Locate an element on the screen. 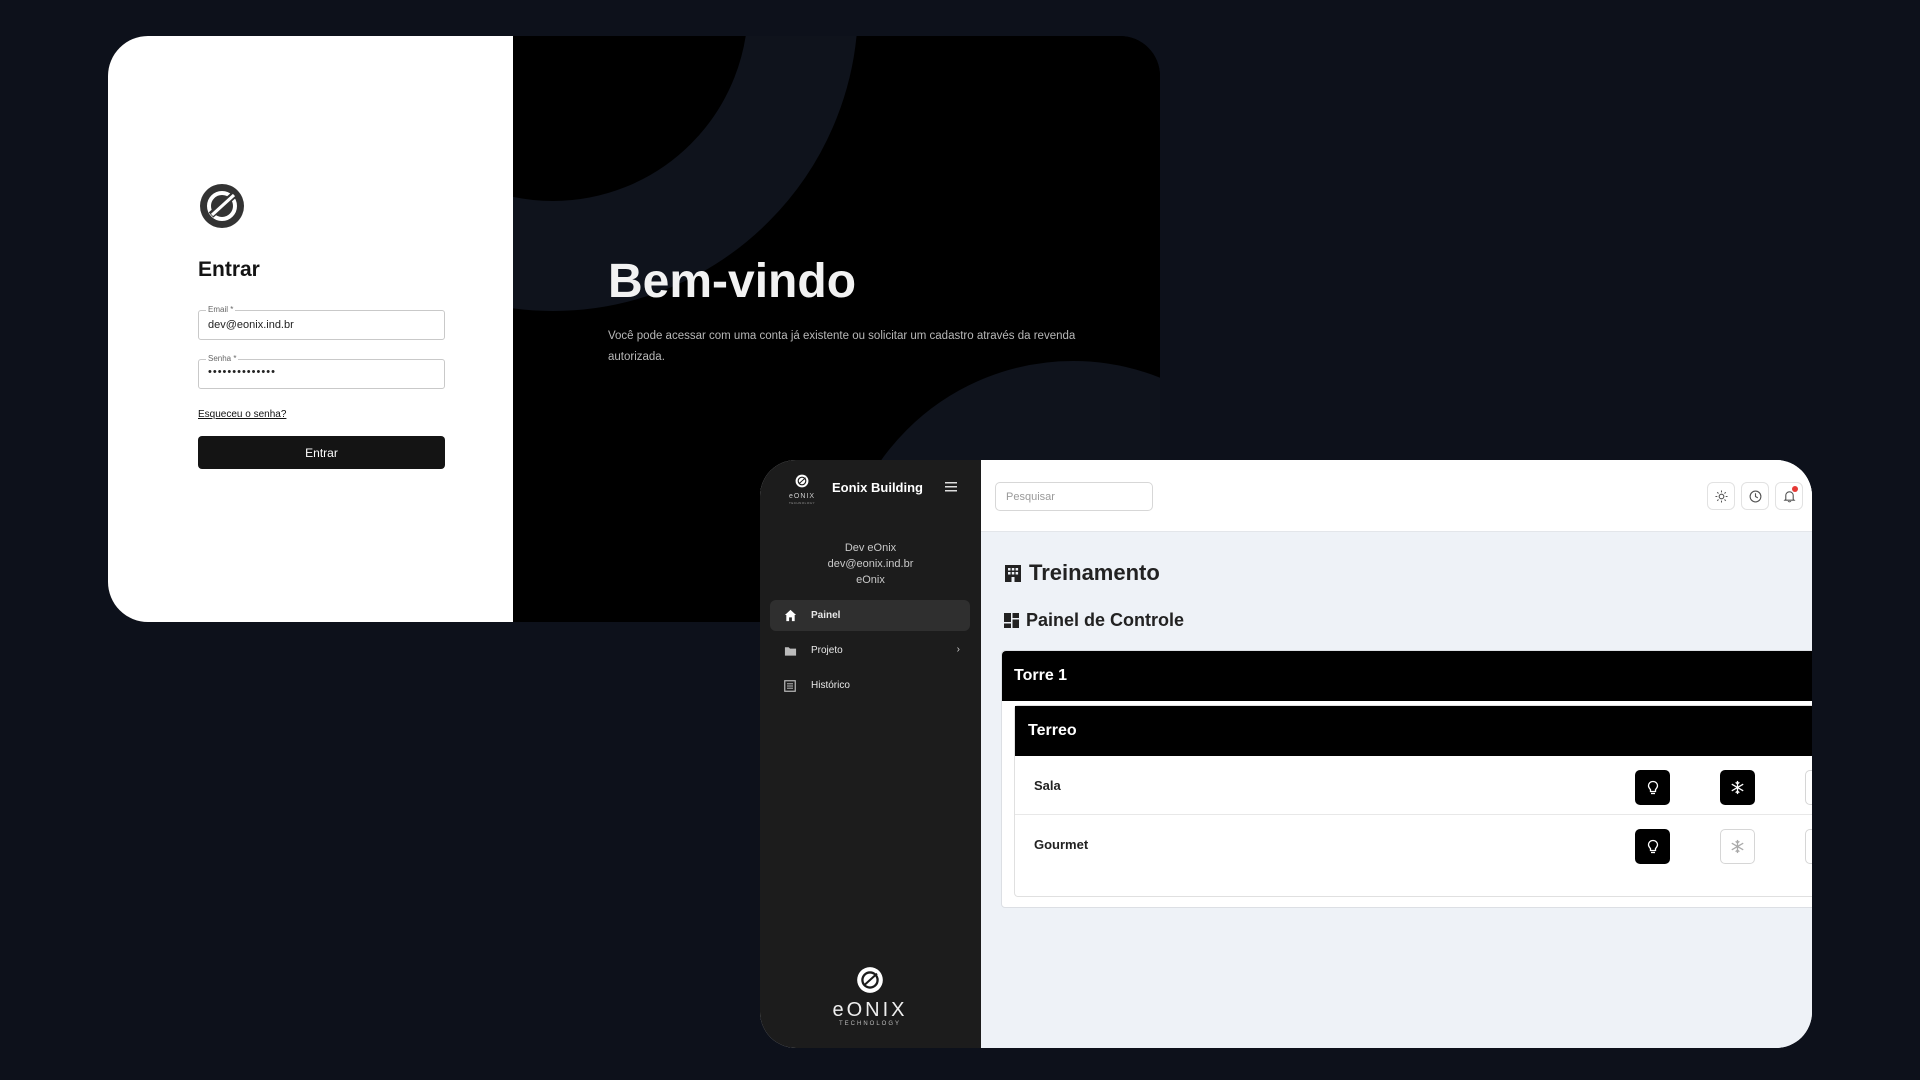  email-field: Email * dev@eonix.ind.br is located at coordinates (321, 322).